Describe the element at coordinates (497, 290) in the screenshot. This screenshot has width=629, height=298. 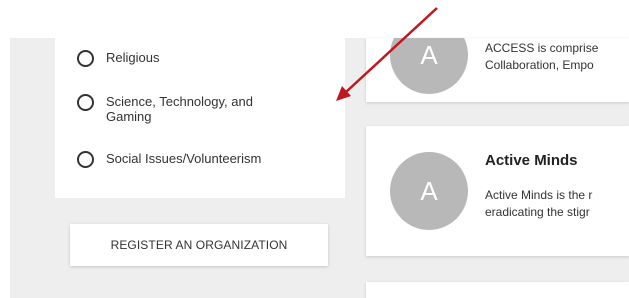
I see `organization-card-partial` at that location.